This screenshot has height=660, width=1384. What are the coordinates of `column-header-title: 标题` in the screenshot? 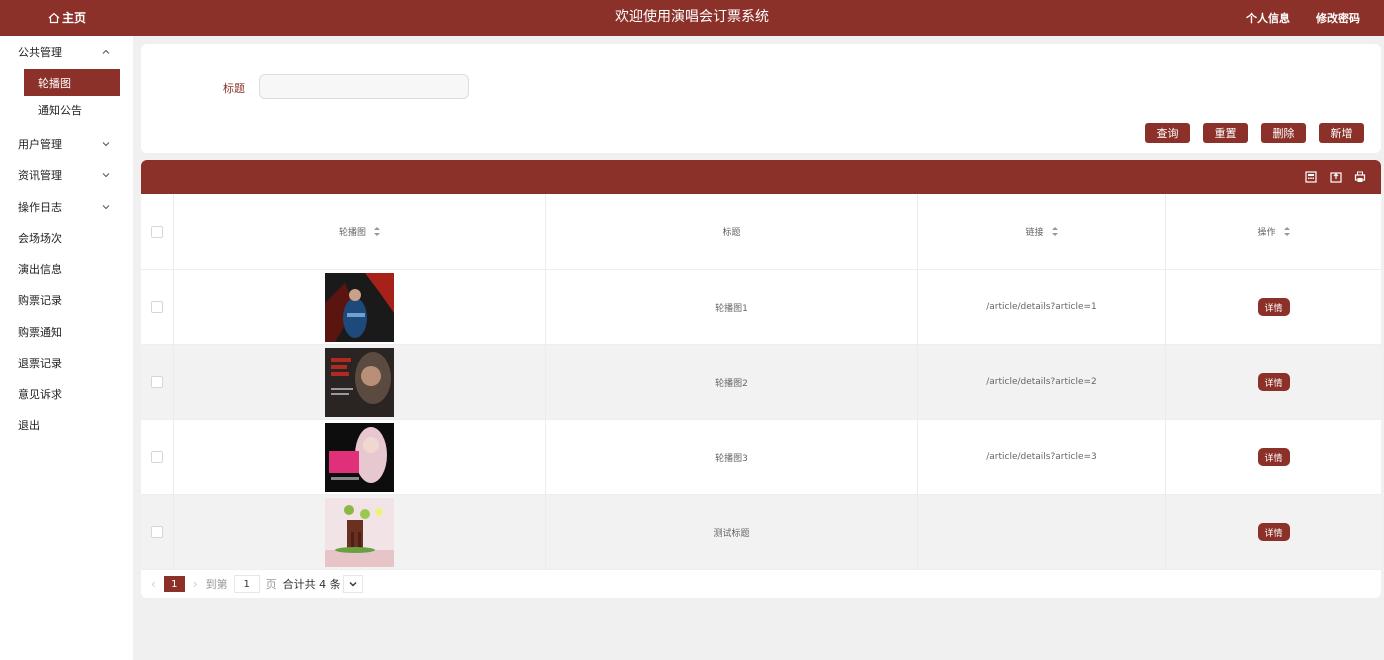 It's located at (732, 231).